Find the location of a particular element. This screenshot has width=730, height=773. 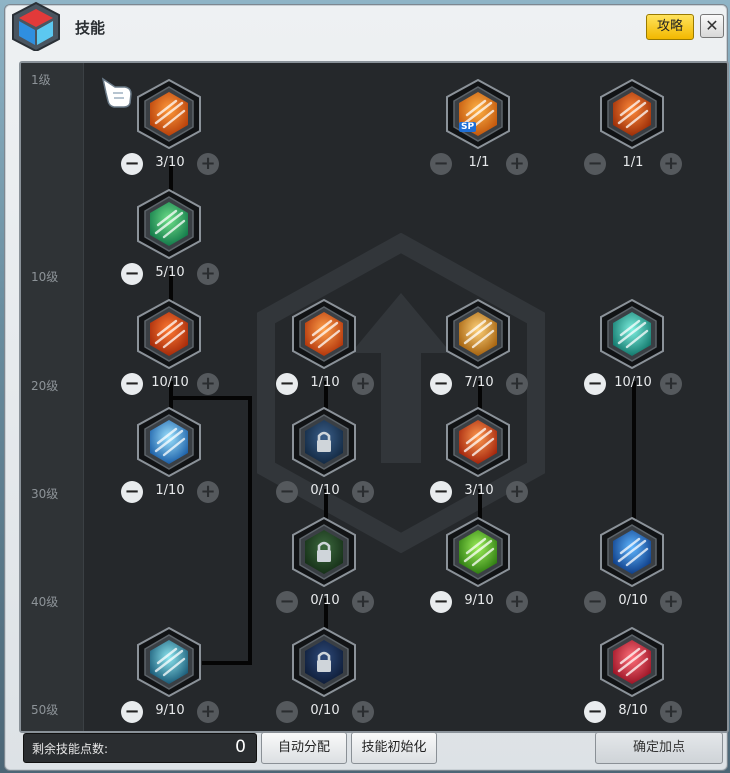

drill-arrow-skill-icon is located at coordinates (169, 662).